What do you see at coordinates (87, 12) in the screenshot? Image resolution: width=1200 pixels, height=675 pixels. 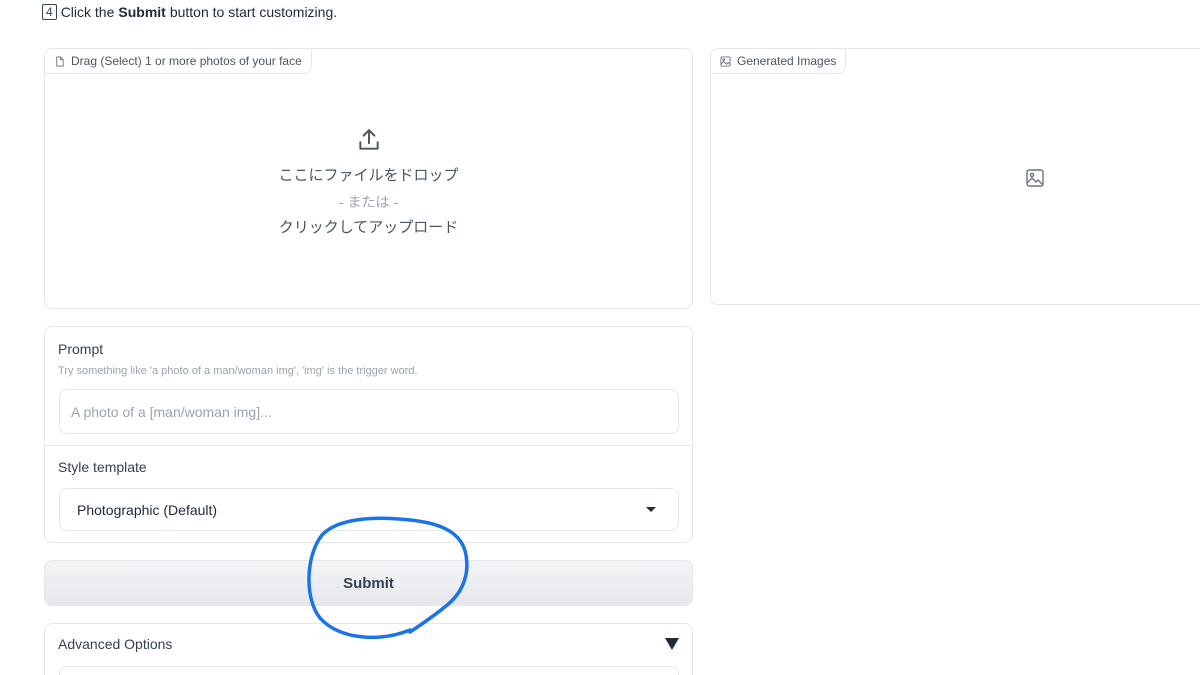 I see `instruction-text-before: Click the` at bounding box center [87, 12].